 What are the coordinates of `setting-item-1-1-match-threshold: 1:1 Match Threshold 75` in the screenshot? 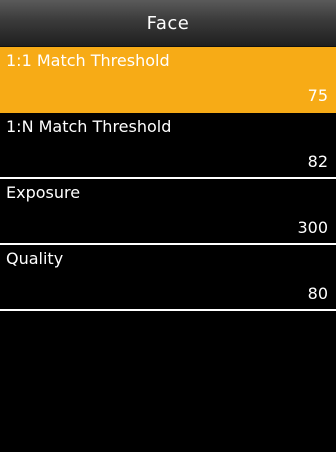 It's located at (168, 80).